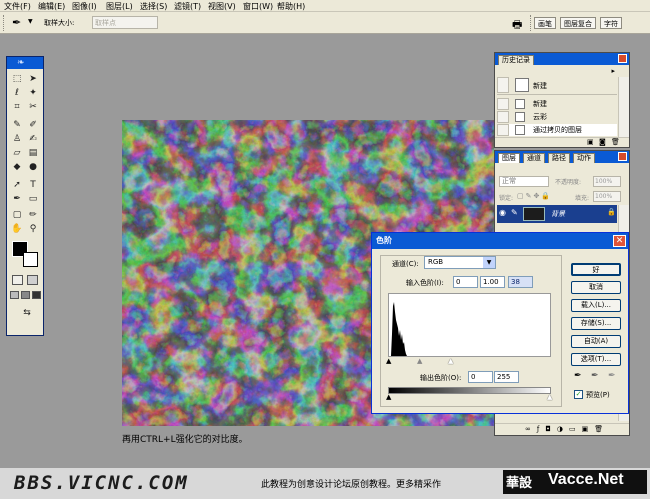 The height and width of the screenshot is (499, 650). Describe the element at coordinates (33, 153) in the screenshot. I see `gradient-tool-icon: ▤` at that location.